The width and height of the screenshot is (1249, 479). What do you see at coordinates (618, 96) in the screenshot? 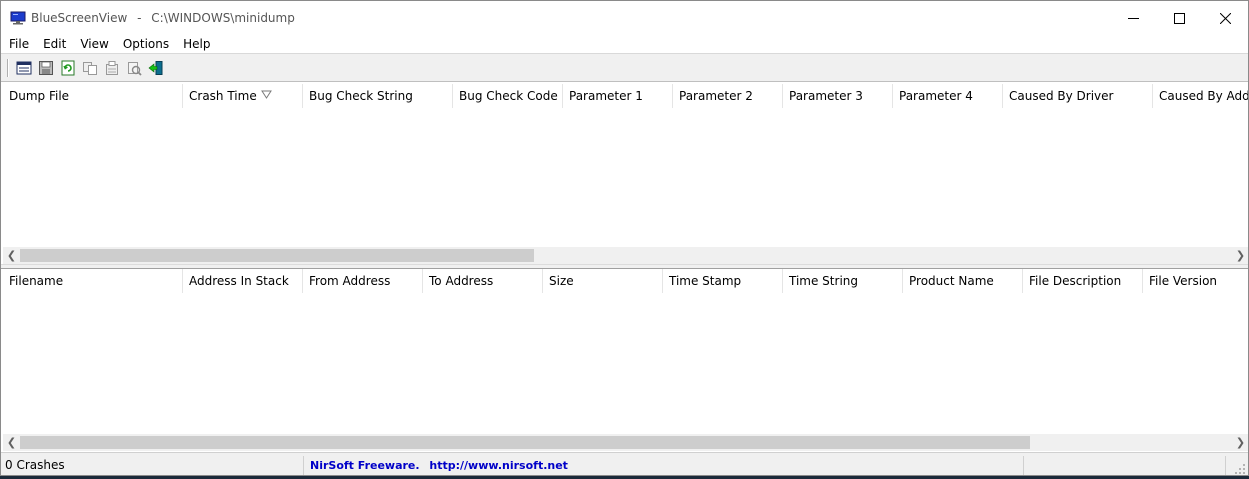
I see `column-parameter-1: Parameter 1` at bounding box center [618, 96].